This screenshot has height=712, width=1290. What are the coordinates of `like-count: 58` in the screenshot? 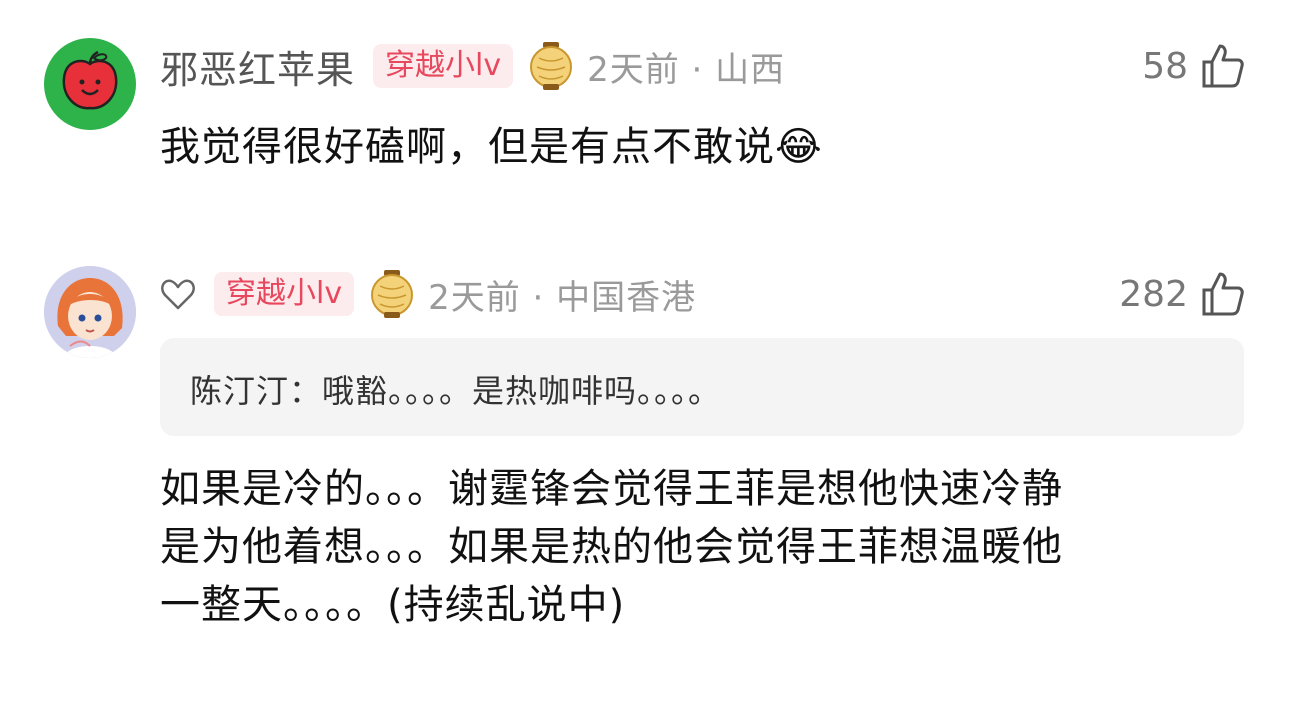 It's located at (1165, 66).